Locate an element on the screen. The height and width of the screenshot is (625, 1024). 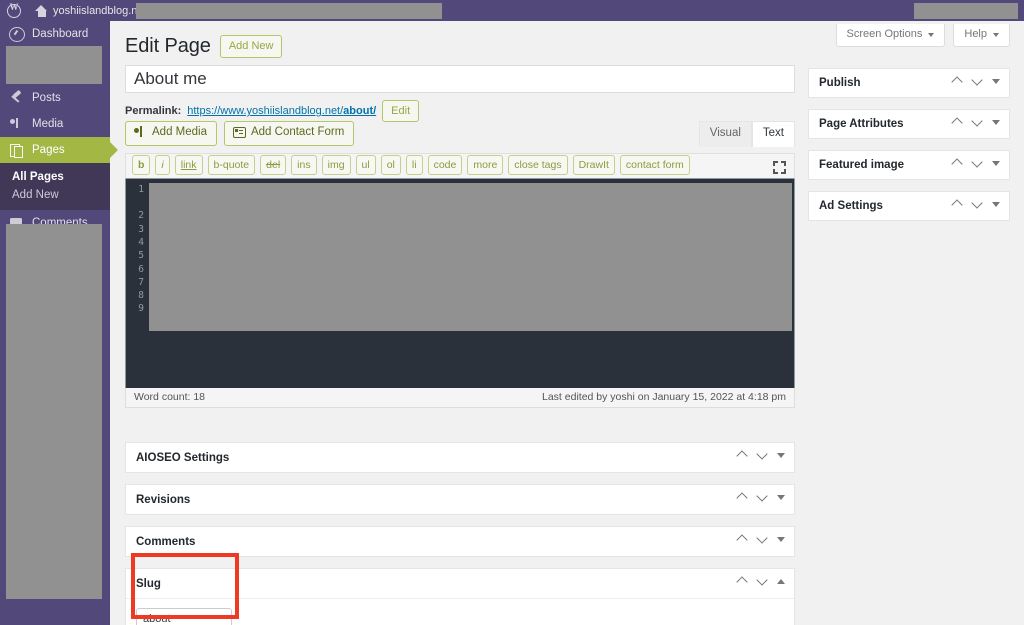
metabox-header: Revisions is located at coordinates (460, 499).